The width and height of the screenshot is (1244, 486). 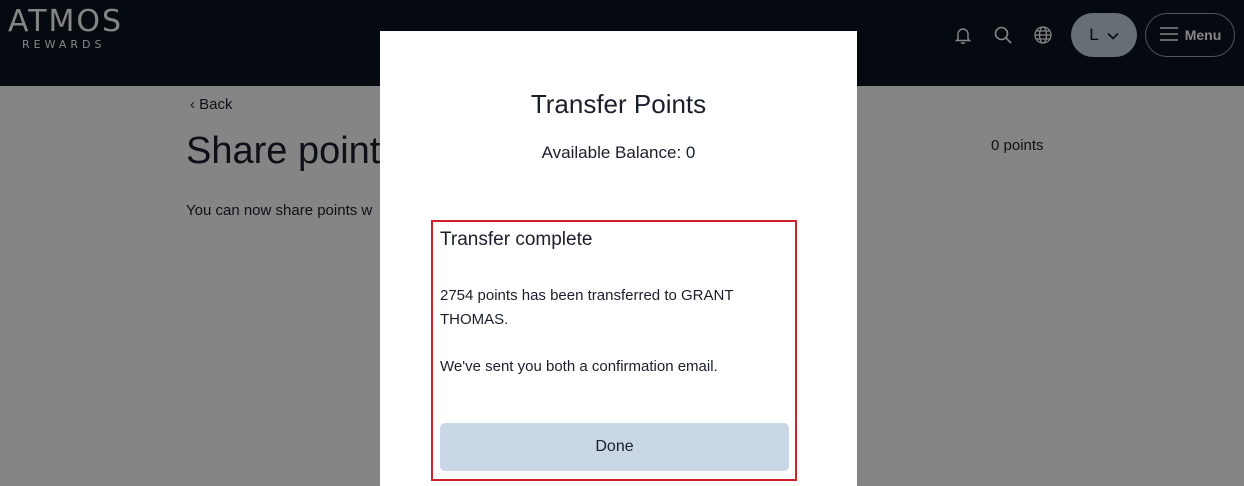 I want to click on result-heading: Transfer complete, so click(x=516, y=239).